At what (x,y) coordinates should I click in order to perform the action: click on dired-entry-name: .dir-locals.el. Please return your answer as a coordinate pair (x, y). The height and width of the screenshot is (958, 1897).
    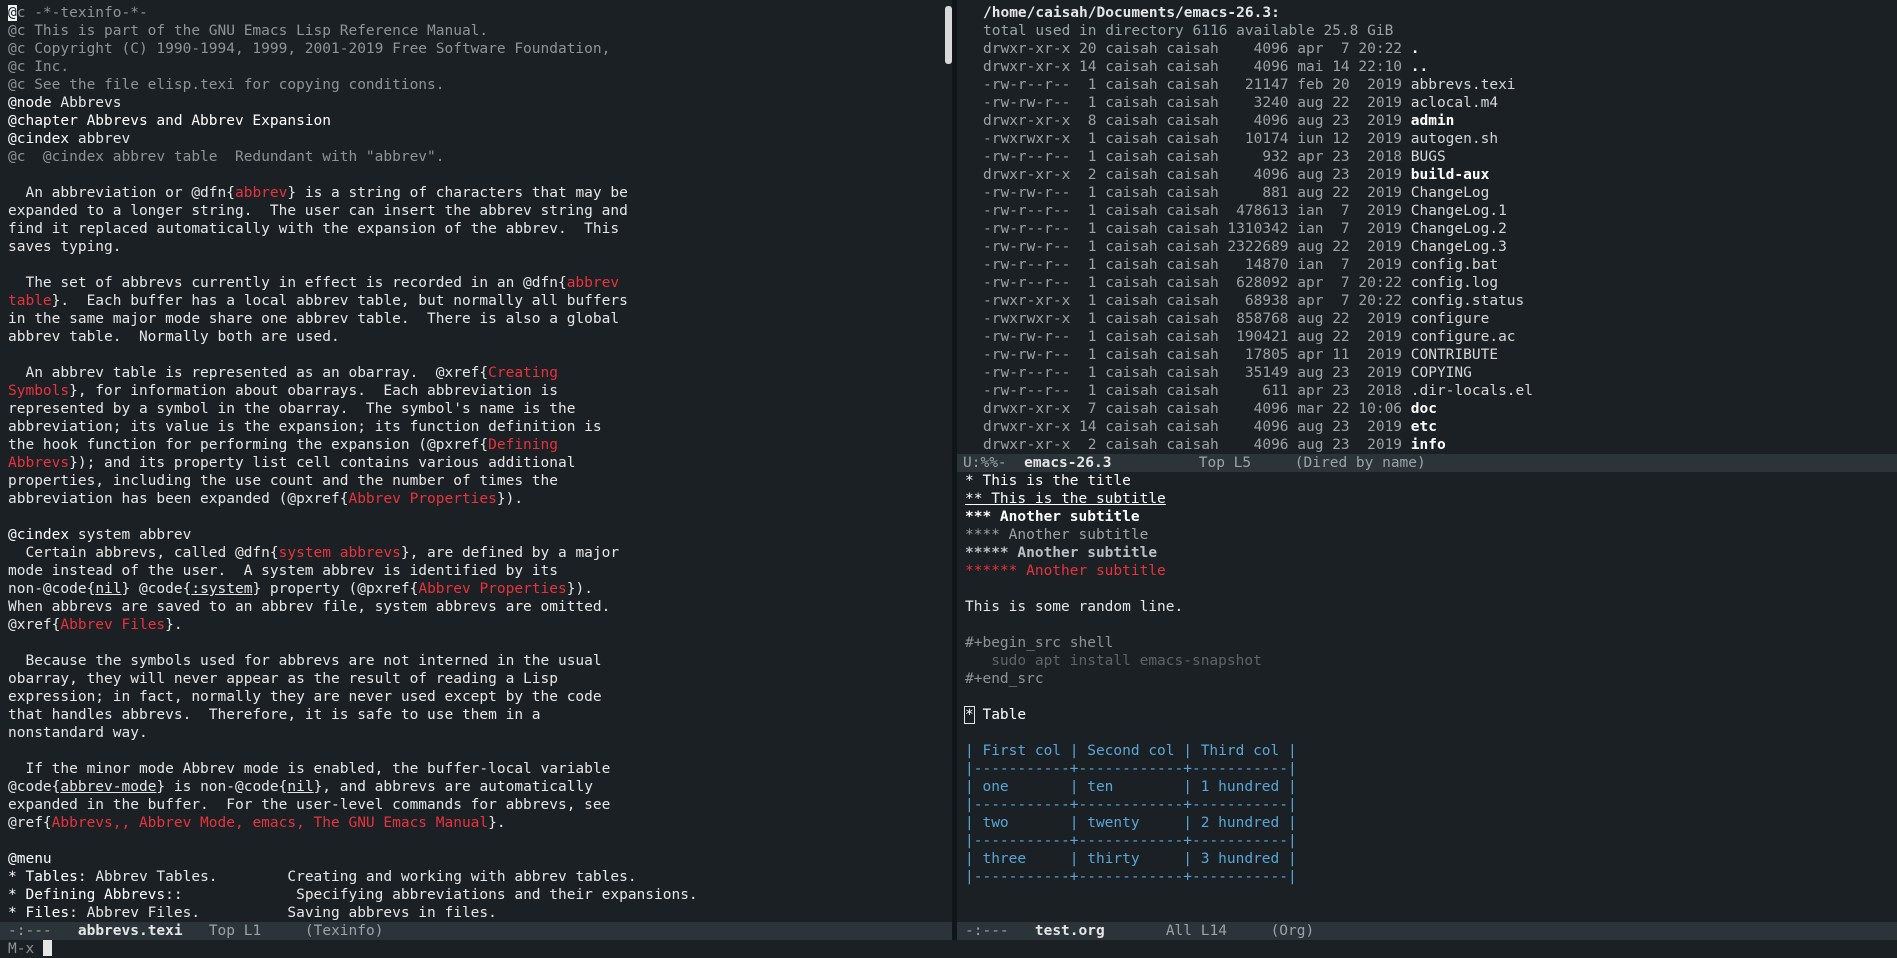
    Looking at the image, I should click on (1472, 391).